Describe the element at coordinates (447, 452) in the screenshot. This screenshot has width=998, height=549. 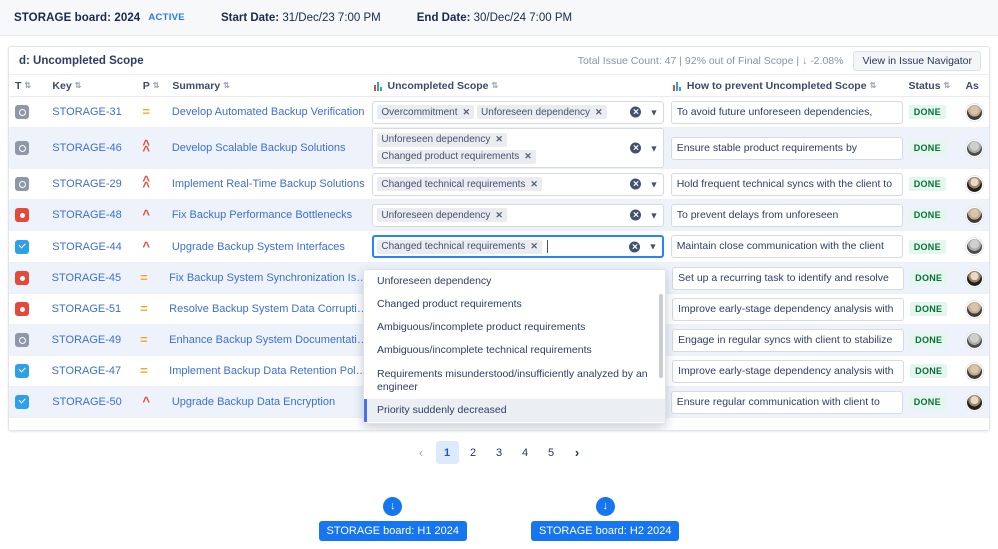
I see `pagination-page-1: 1` at that location.